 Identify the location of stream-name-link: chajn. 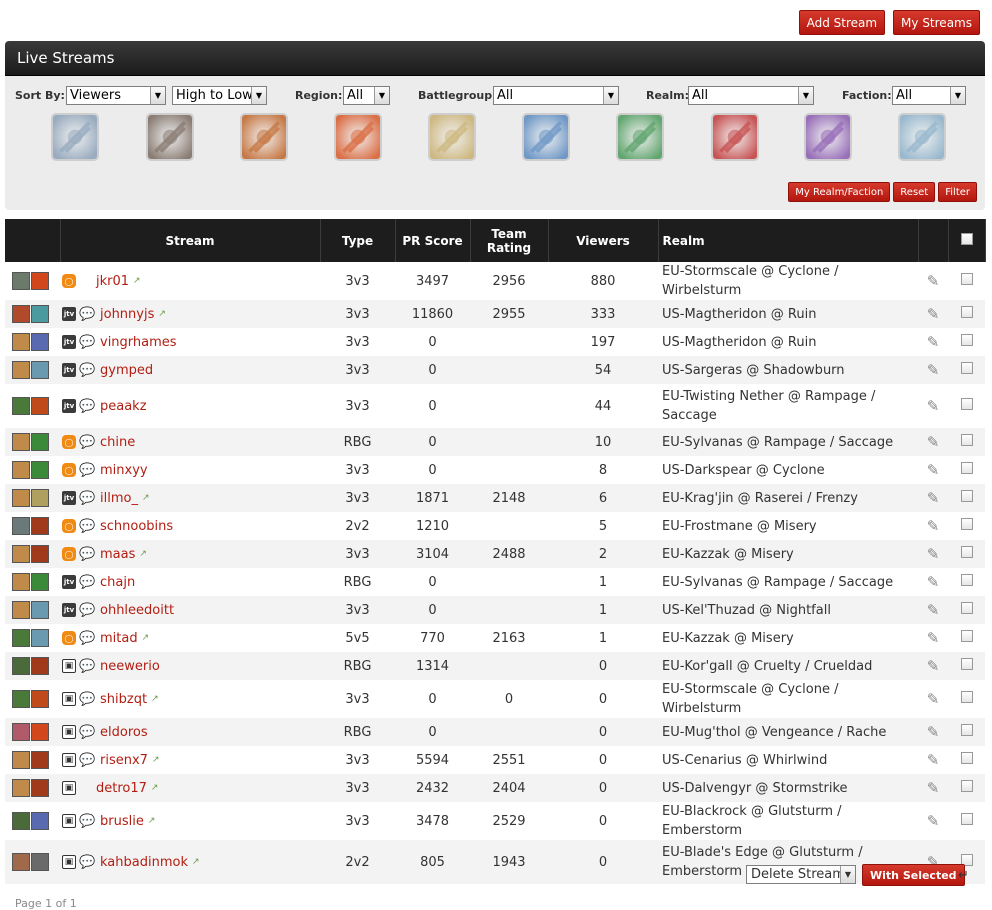
(117, 582).